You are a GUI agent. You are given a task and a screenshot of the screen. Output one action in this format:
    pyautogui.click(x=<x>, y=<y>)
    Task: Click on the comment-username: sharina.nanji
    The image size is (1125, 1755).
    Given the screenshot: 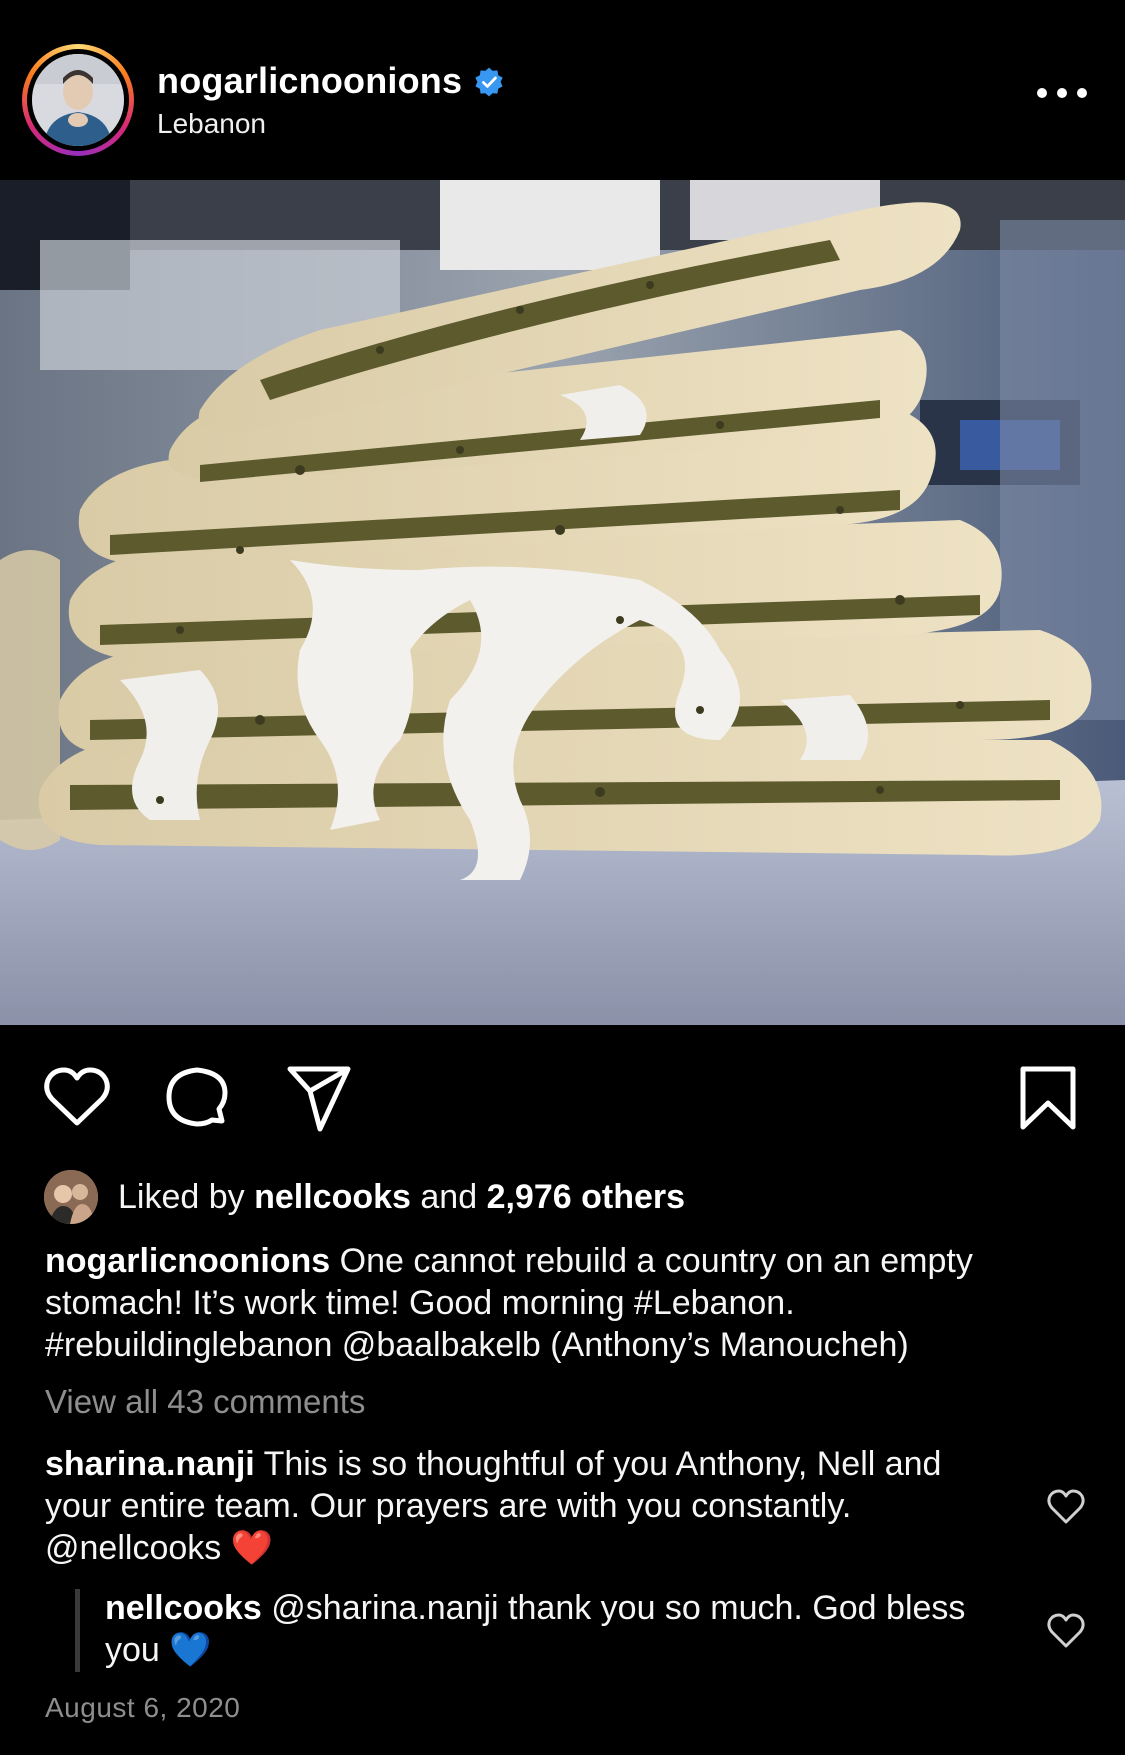 What is the action you would take?
    pyautogui.click(x=150, y=1464)
    